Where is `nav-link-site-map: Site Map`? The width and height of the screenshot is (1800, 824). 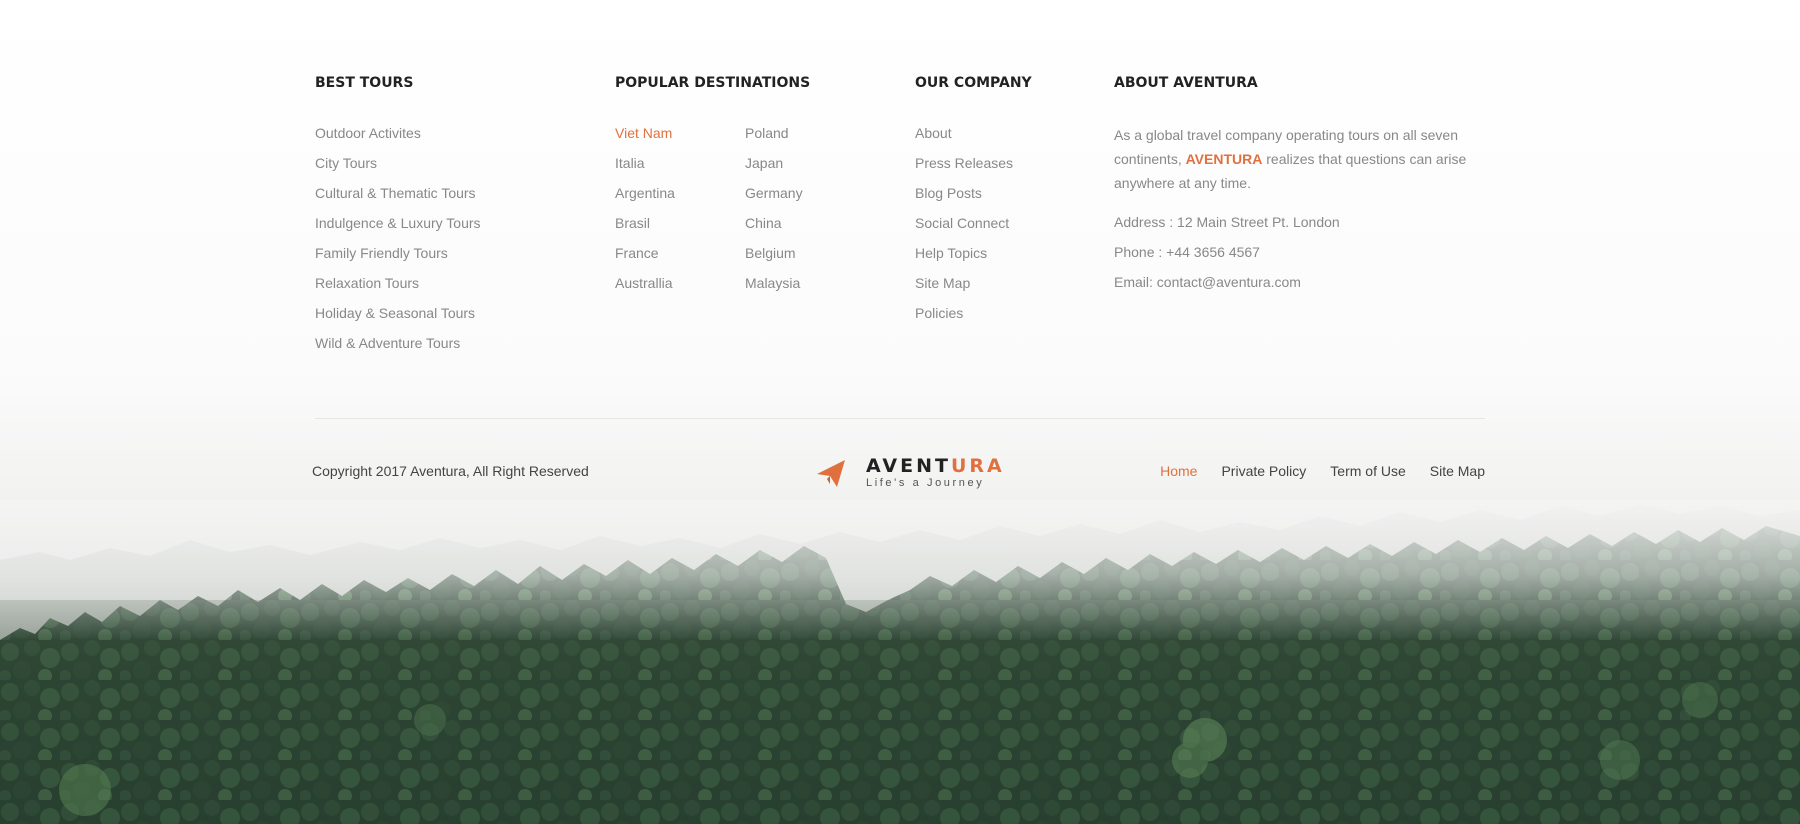 nav-link-site-map: Site Map is located at coordinates (1457, 471).